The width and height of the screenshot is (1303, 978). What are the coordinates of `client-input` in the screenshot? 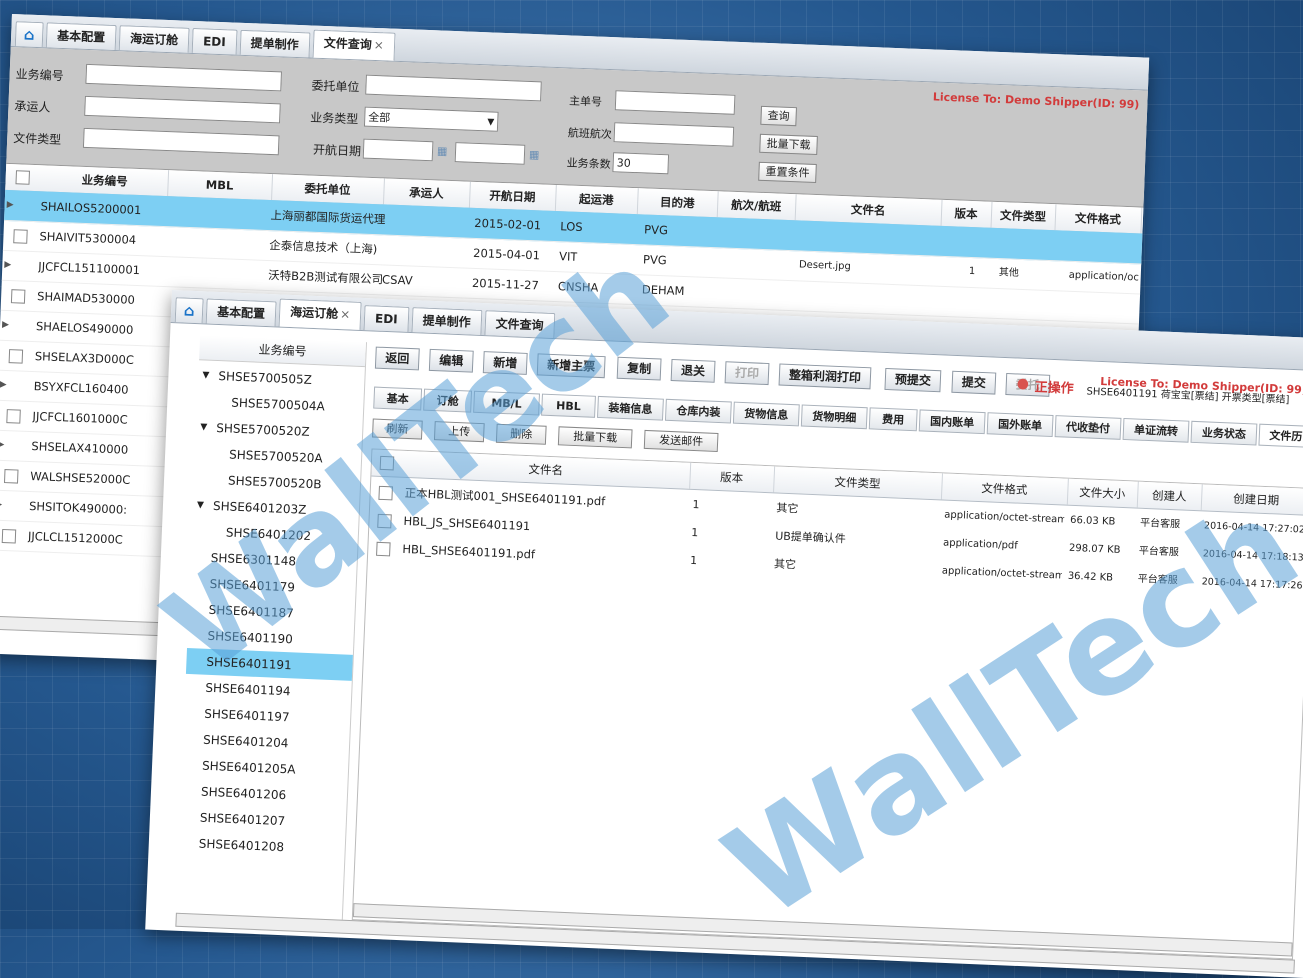 It's located at (453, 88).